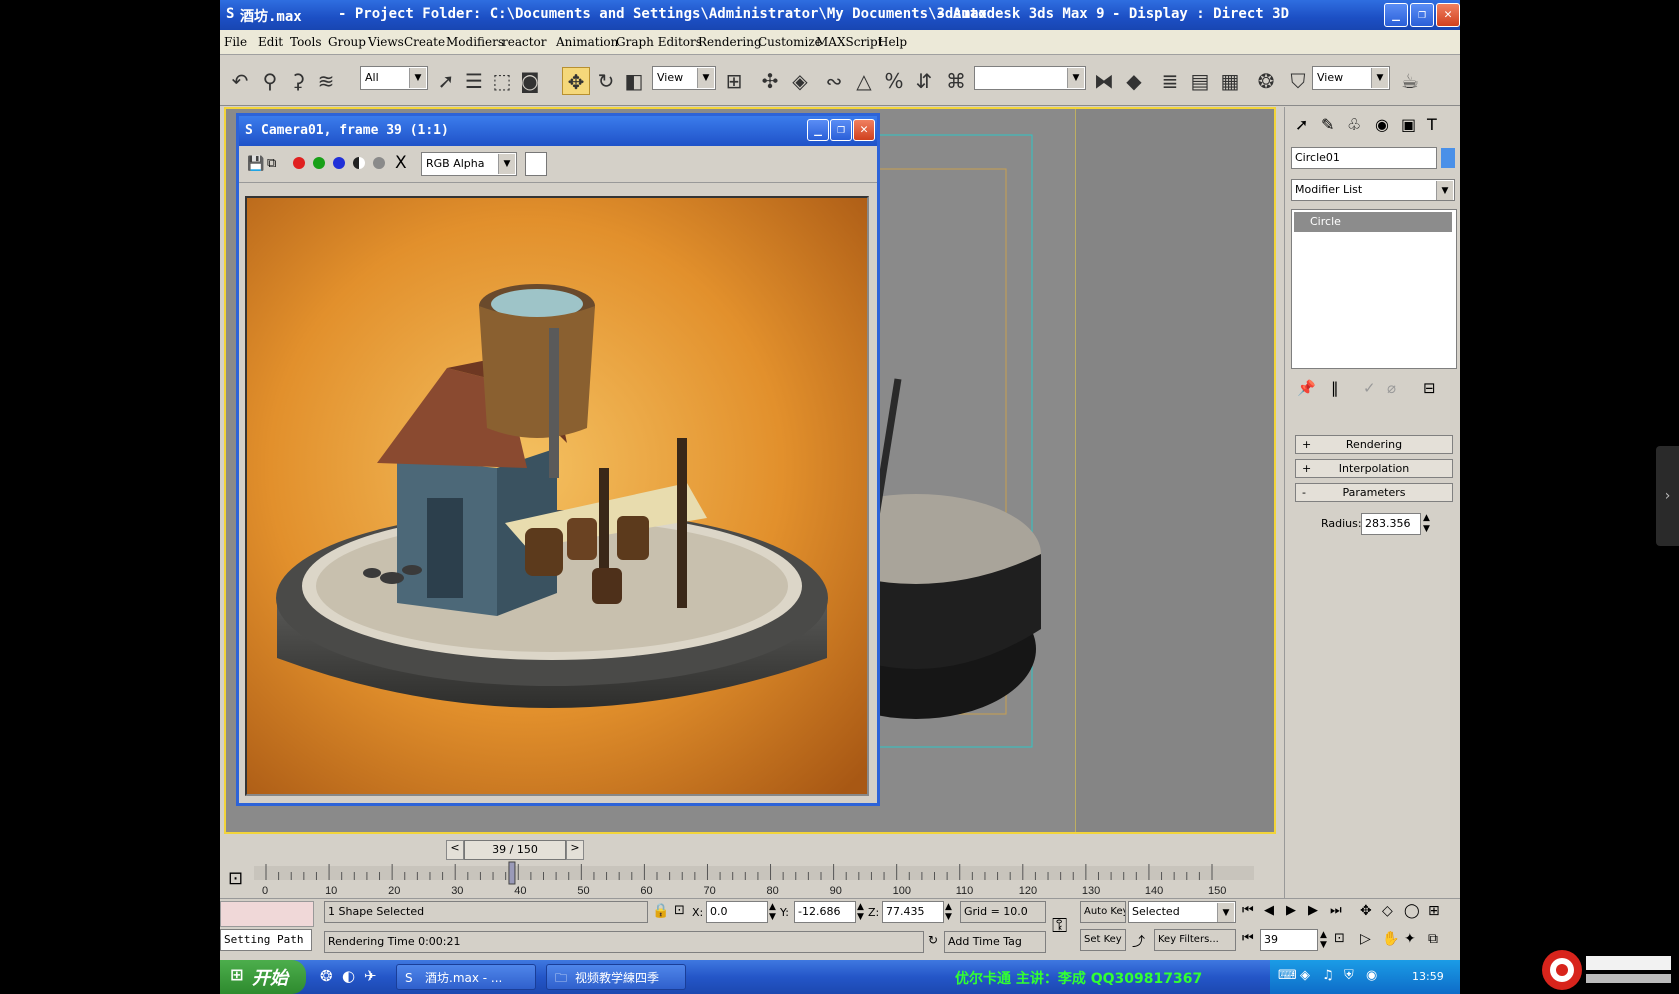 This screenshot has width=1679, height=994. I want to click on show-end-result-icon: ‖, so click(1335, 388).